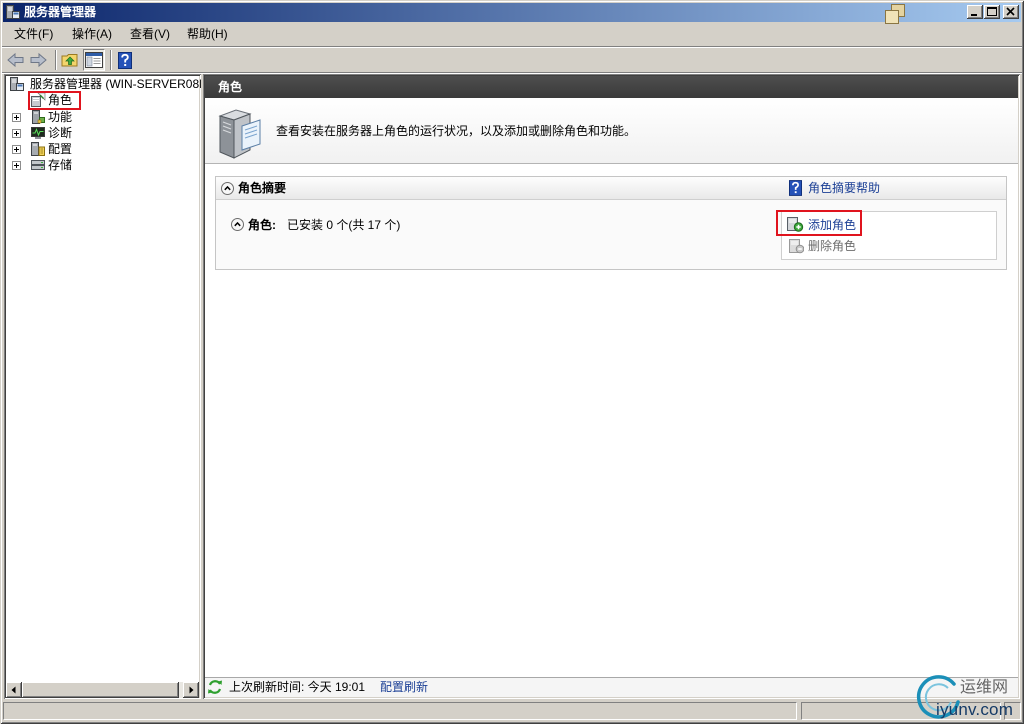 The width and height of the screenshot is (1024, 724). Describe the element at coordinates (215, 687) in the screenshot. I see `refresh-icon` at that location.